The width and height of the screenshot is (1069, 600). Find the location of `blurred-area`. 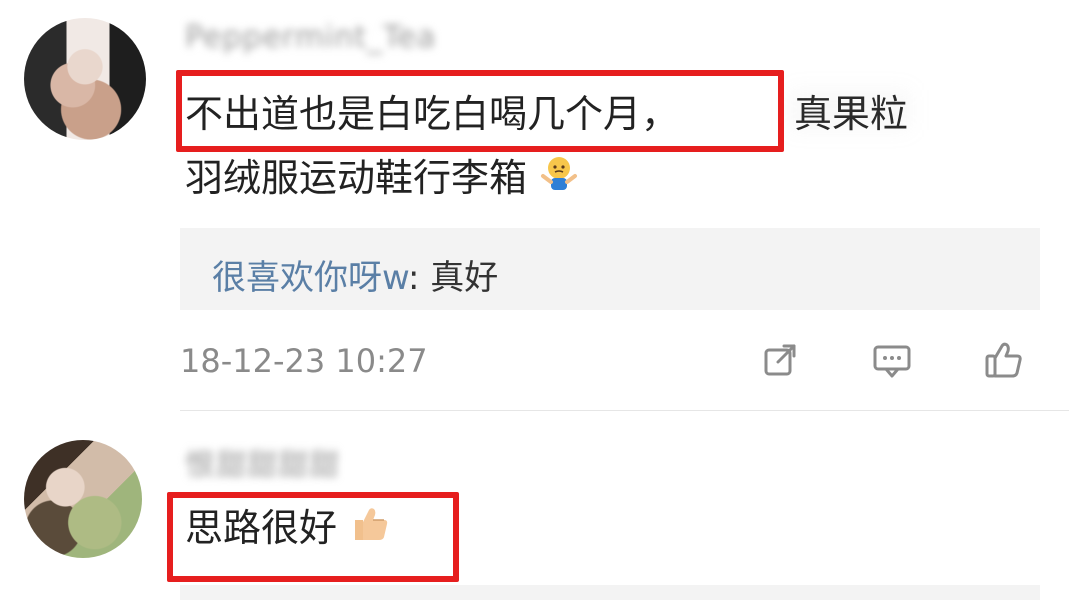

blurred-area is located at coordinates (850, 110).